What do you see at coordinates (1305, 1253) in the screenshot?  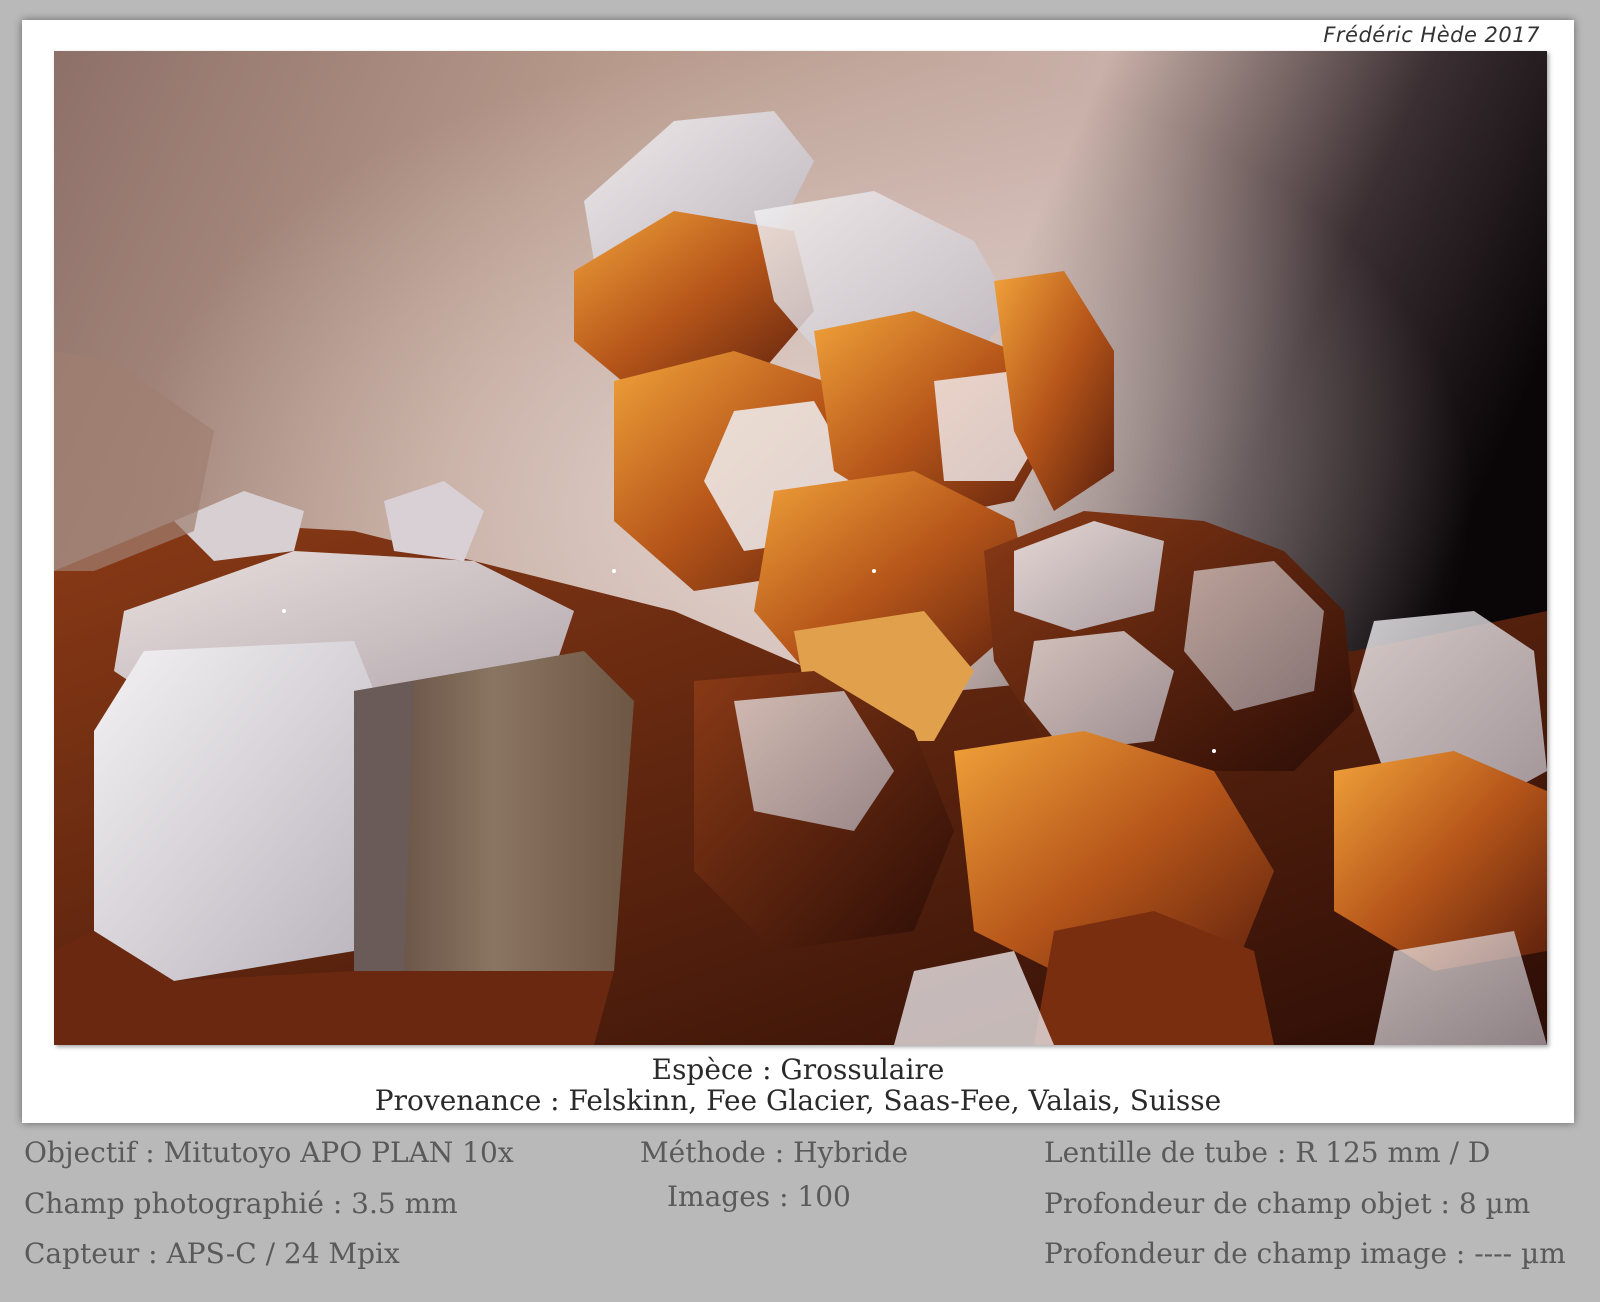 I see `image-dof-spec: Profondeur de champ image : ---- µm` at bounding box center [1305, 1253].